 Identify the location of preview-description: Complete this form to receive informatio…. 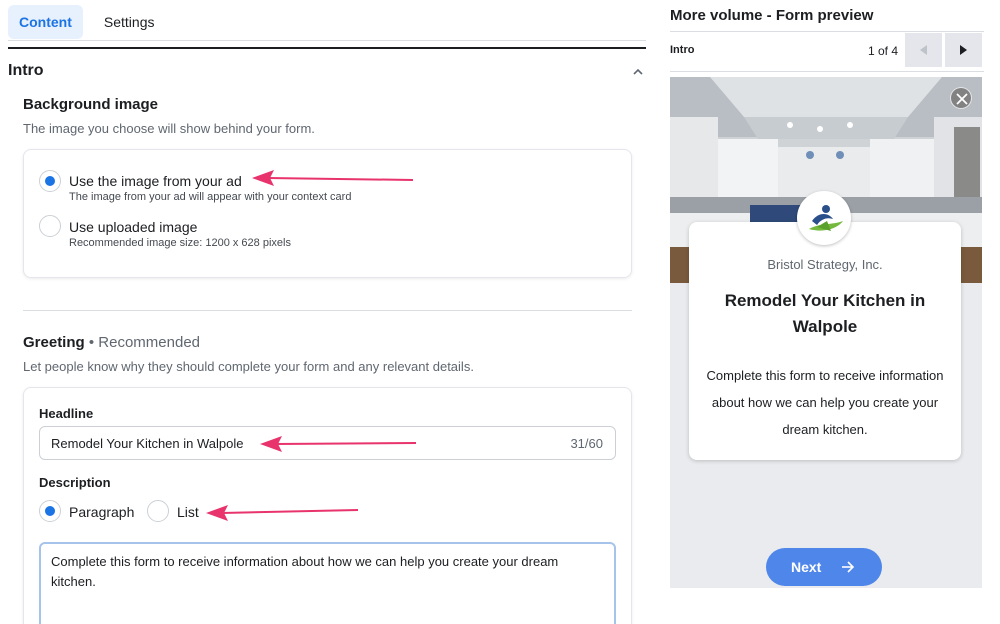
(825, 402).